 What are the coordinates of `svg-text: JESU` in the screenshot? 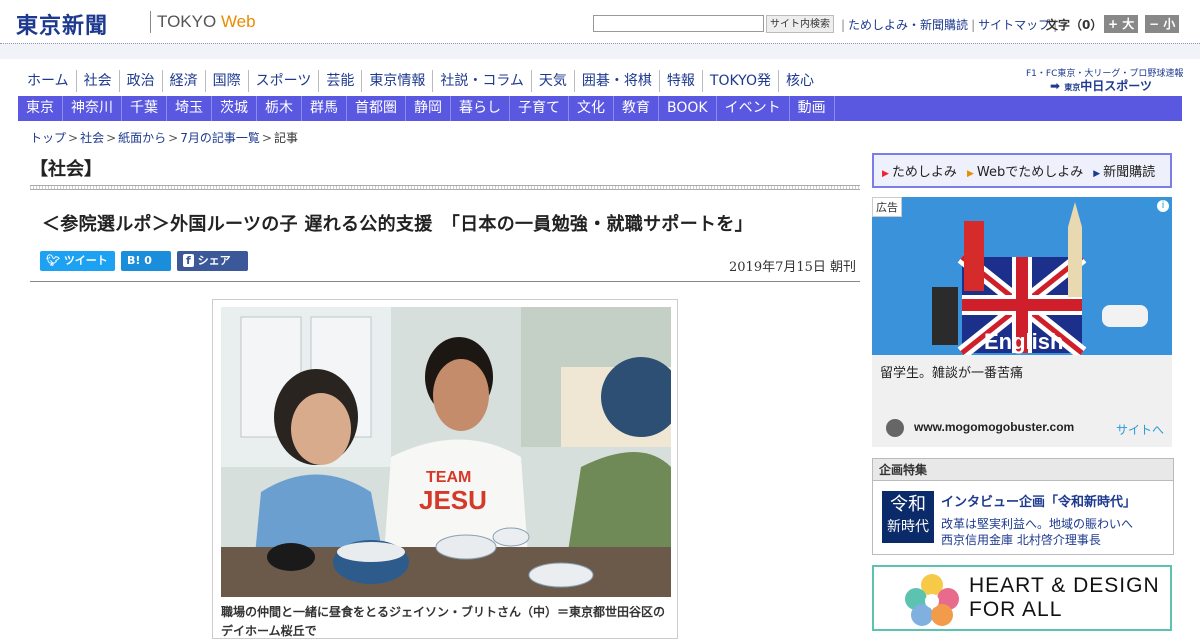 It's located at (453, 500).